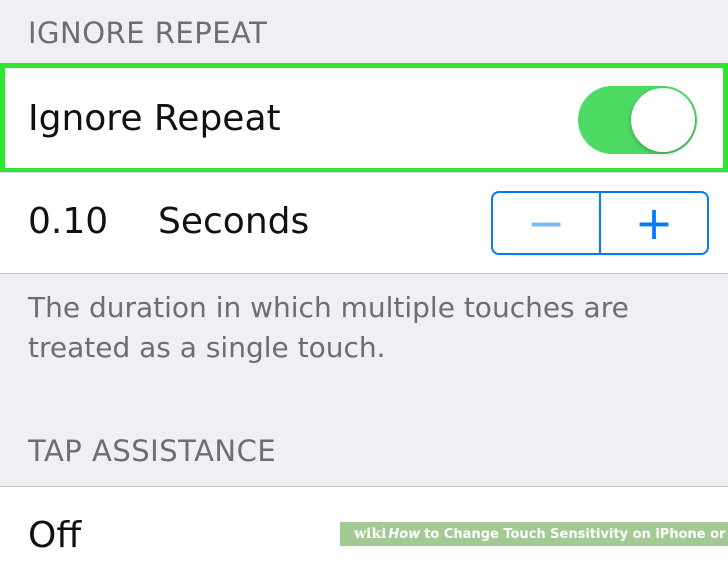 This screenshot has height=567, width=728. I want to click on ignore-repeat-label: Ignore Repeat, so click(154, 118).